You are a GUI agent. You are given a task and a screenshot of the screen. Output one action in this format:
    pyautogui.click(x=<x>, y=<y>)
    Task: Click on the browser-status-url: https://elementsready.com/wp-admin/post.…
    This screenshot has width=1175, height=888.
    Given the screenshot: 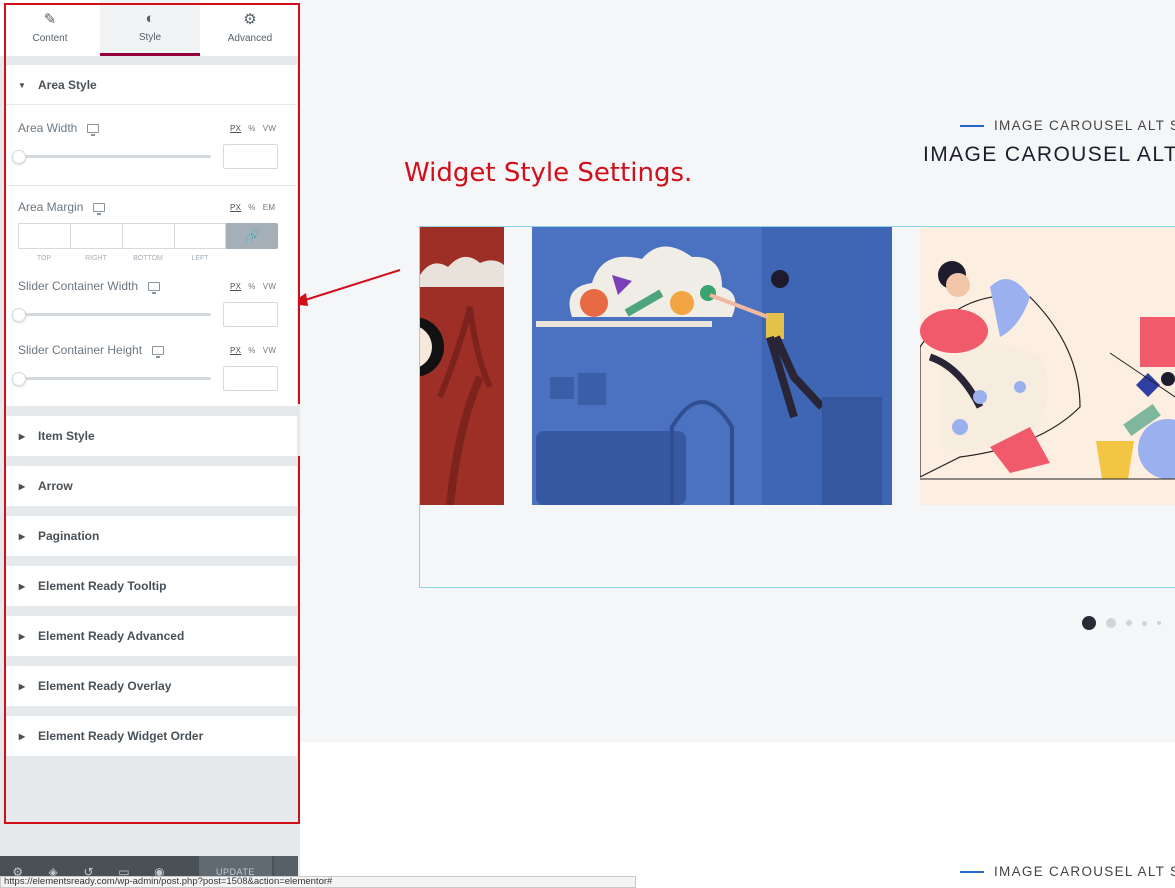 What is the action you would take?
    pyautogui.click(x=318, y=882)
    